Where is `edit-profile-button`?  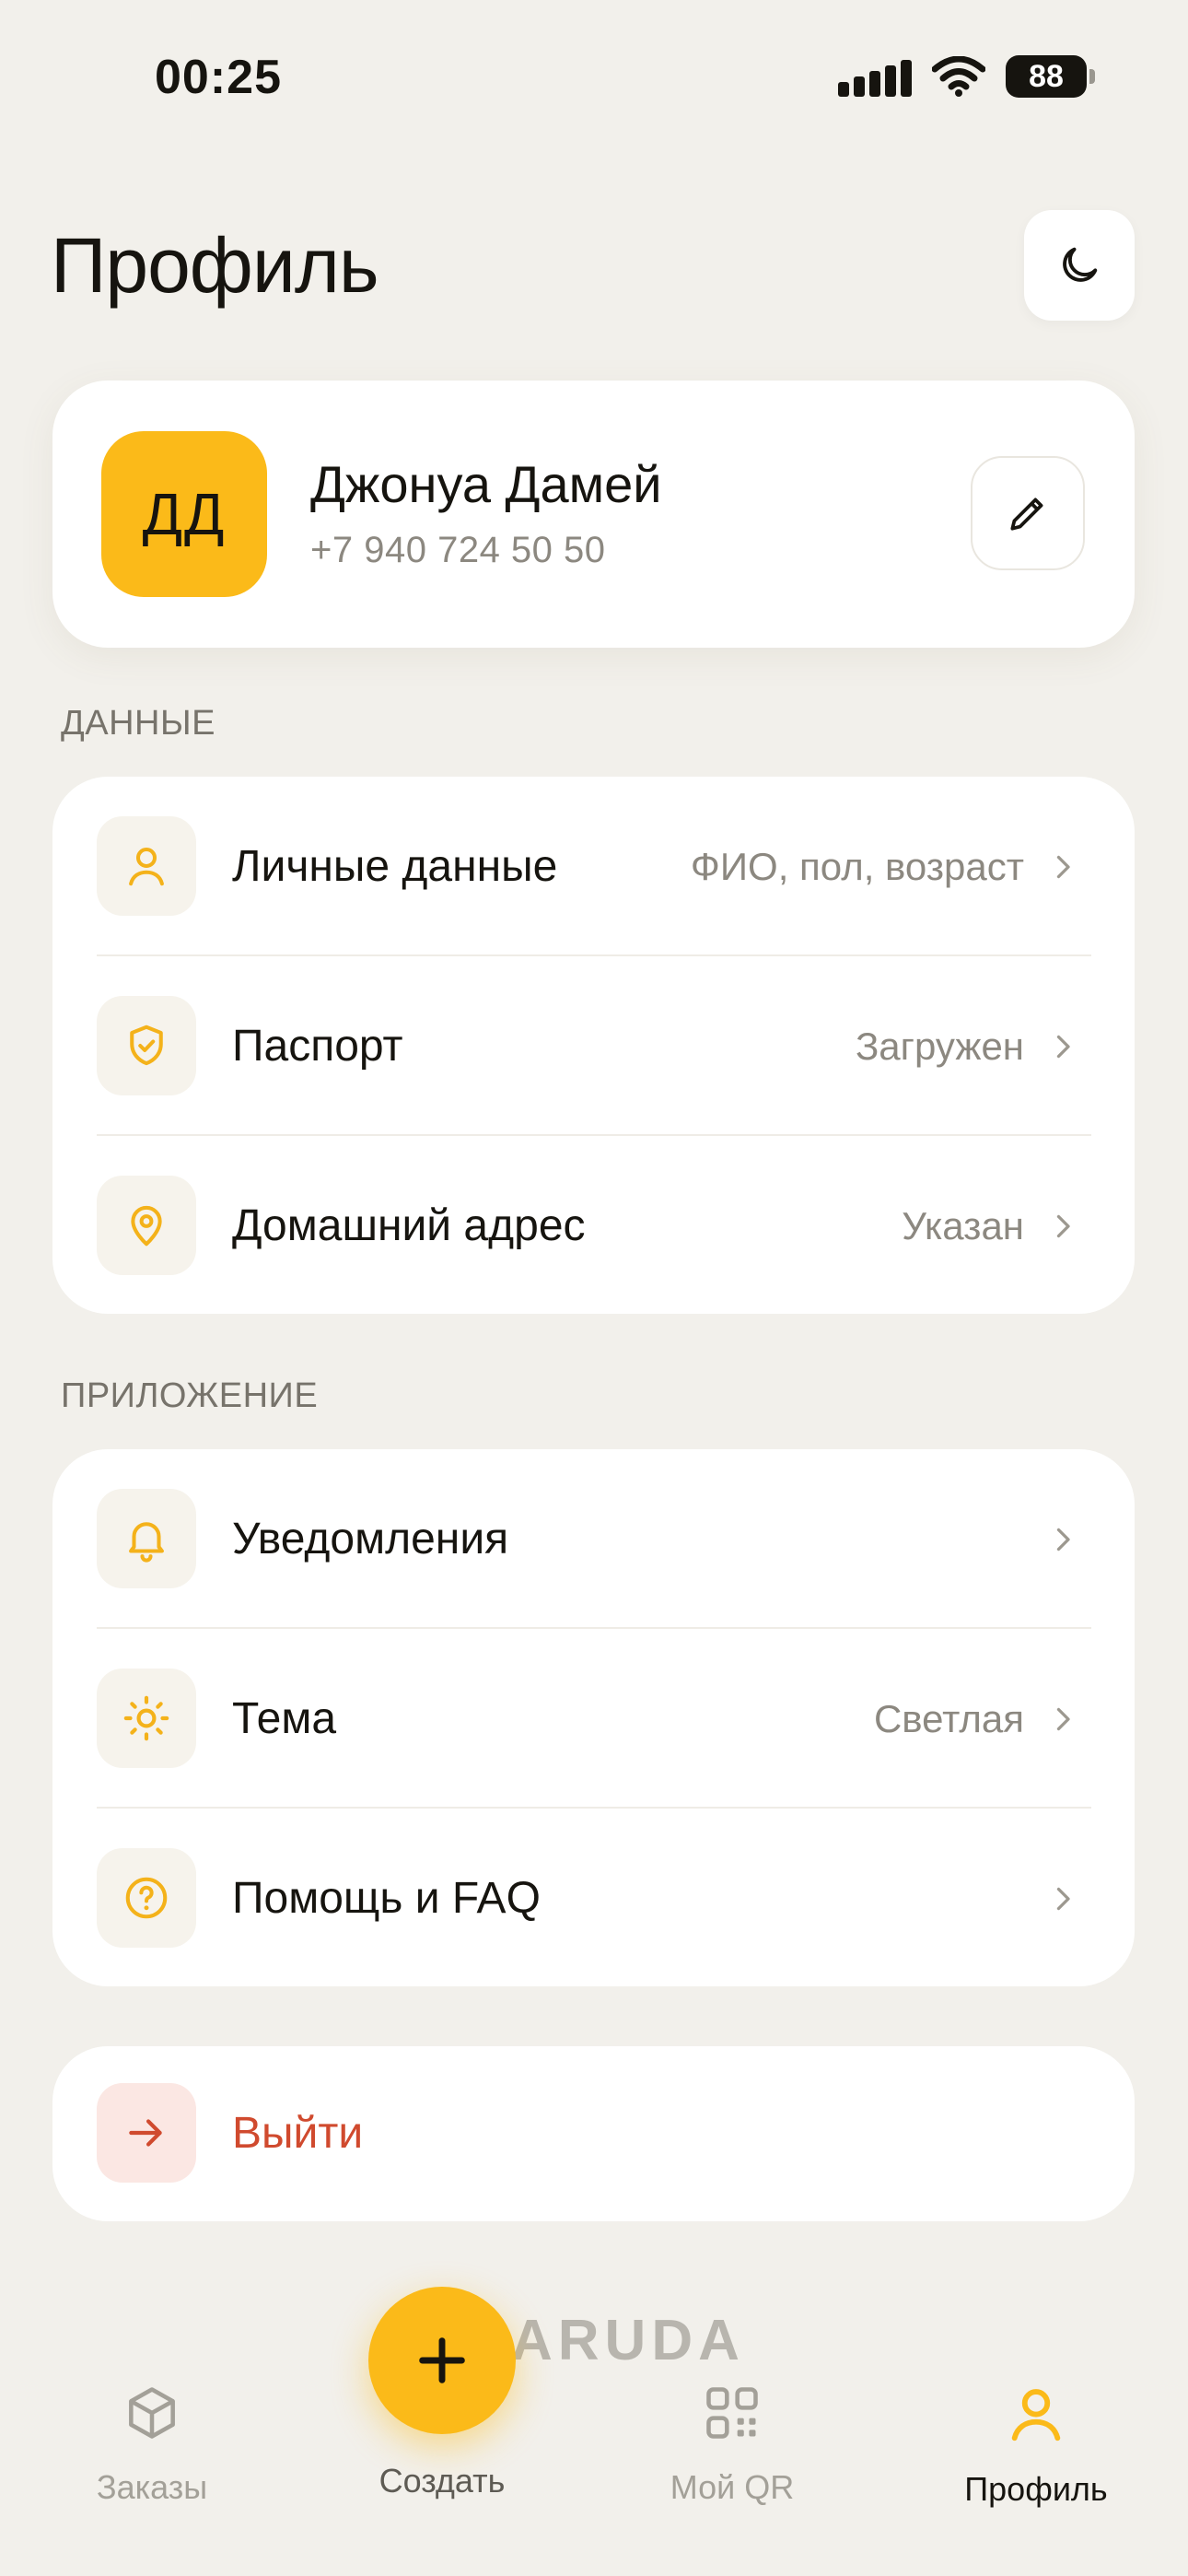 edit-profile-button is located at coordinates (1028, 513).